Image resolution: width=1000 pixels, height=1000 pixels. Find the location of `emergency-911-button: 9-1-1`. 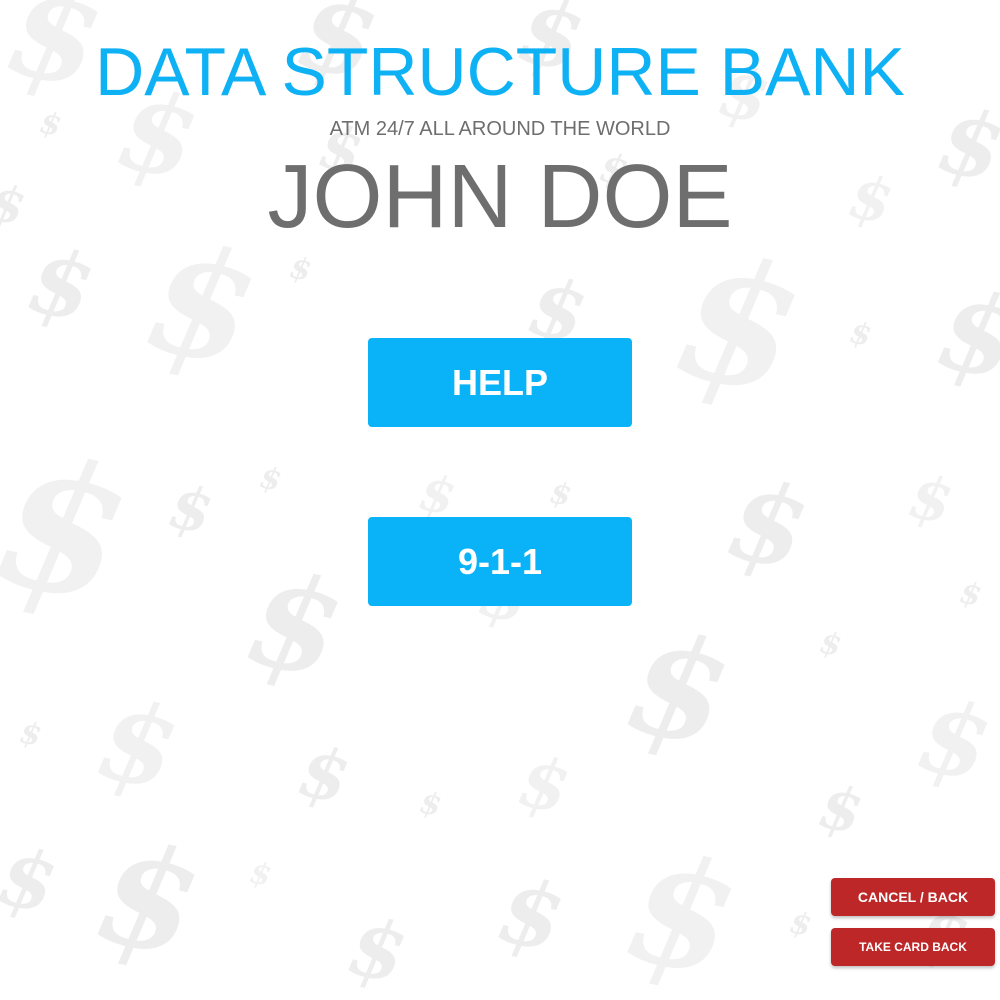

emergency-911-button: 9-1-1 is located at coordinates (500, 561).